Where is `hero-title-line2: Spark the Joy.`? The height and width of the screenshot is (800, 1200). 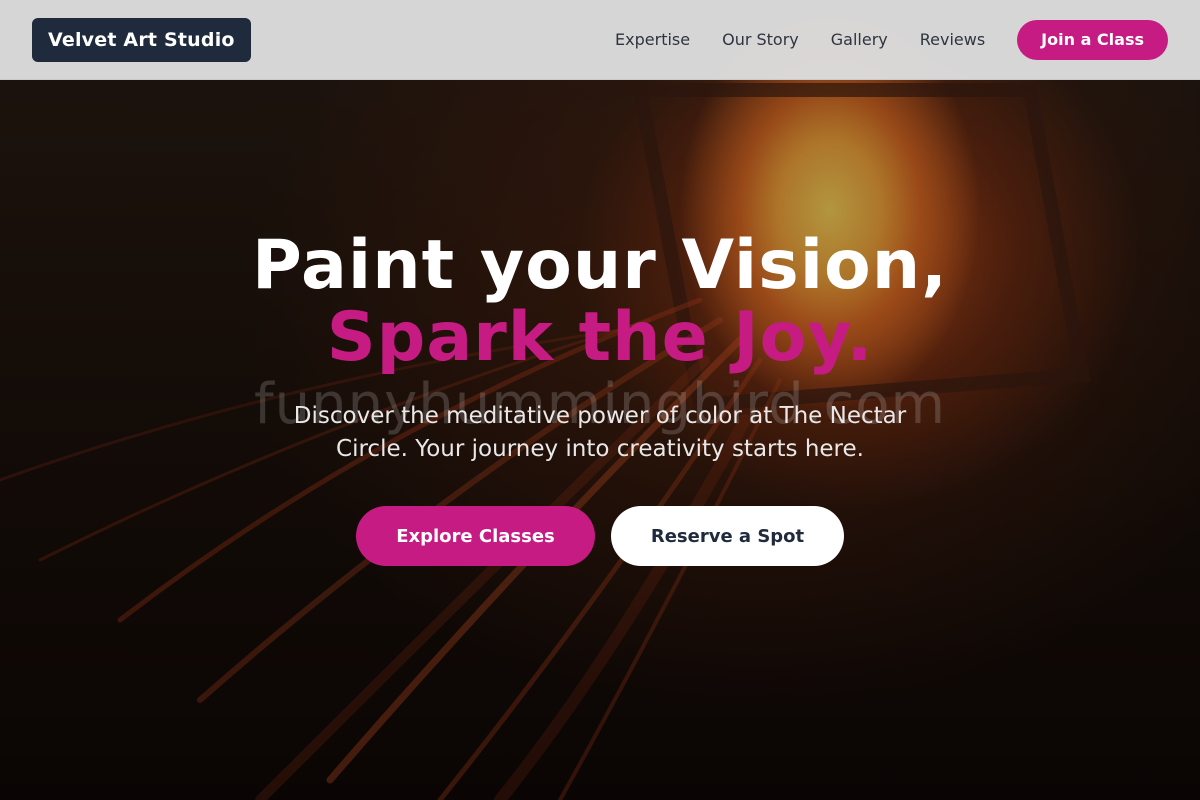 hero-title-line2: Spark the Joy. is located at coordinates (600, 337).